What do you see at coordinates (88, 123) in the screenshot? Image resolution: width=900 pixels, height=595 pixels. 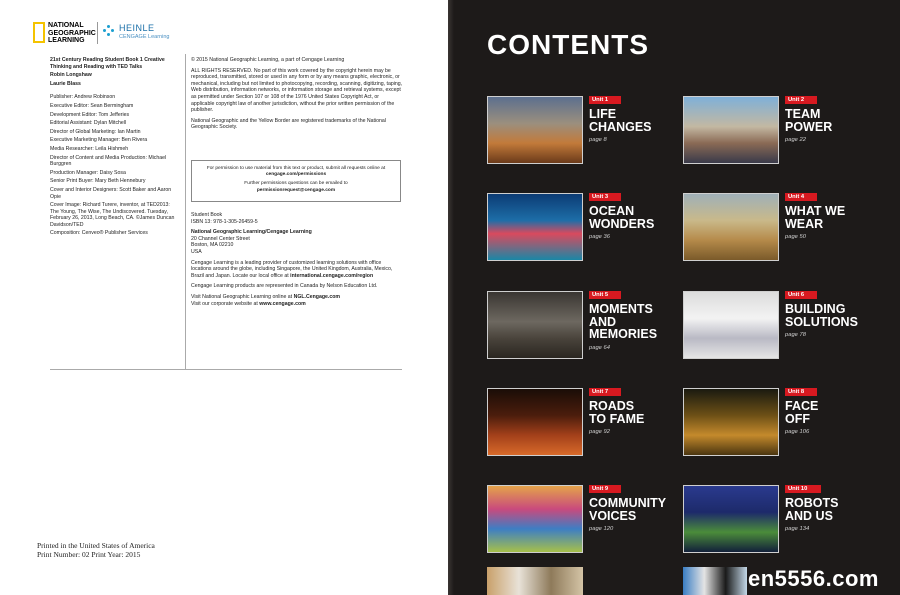 I see `credit-line: Editorial Assistant: Dylan Mitchell` at bounding box center [88, 123].